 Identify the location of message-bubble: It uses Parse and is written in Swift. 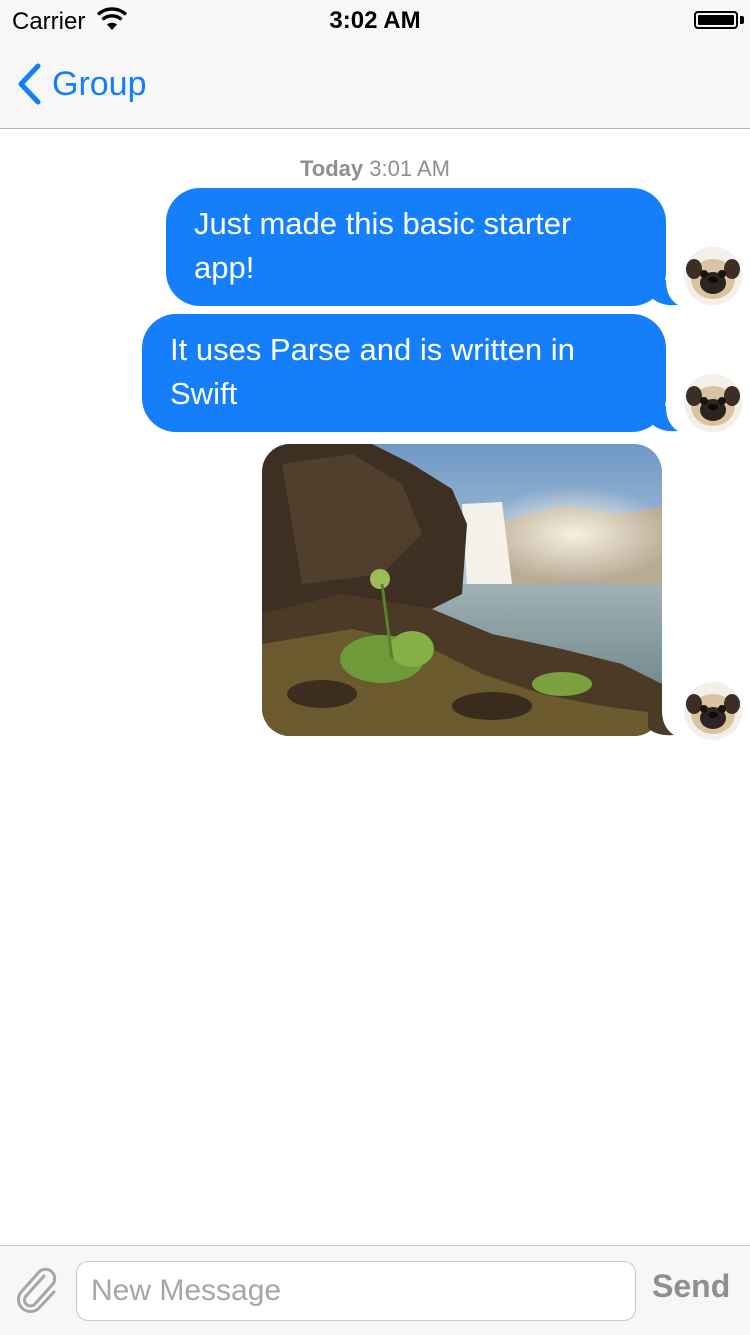
(404, 373).